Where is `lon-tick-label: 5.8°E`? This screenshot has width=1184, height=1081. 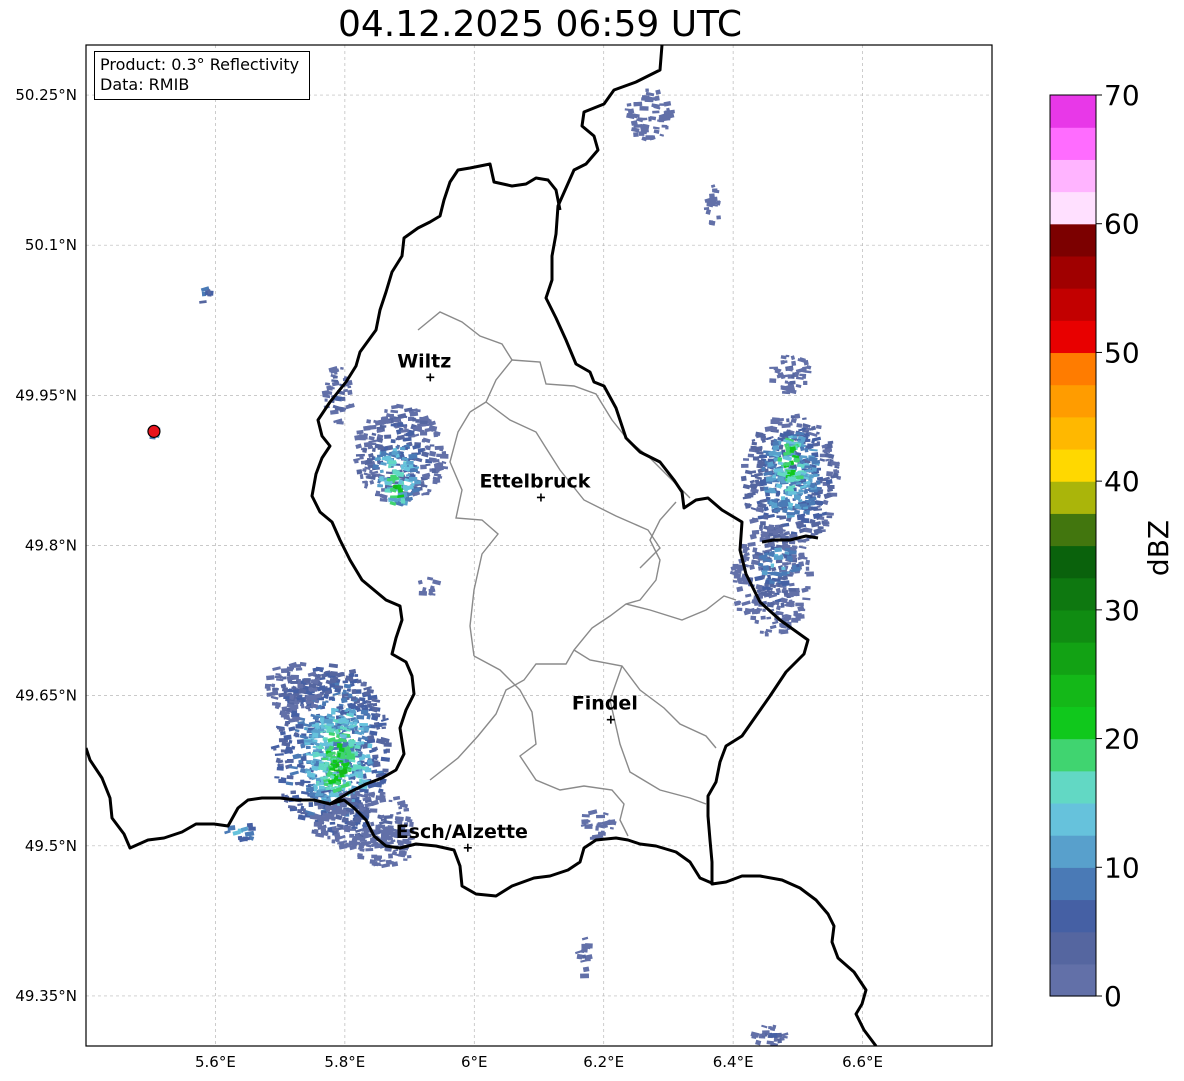
lon-tick-label: 5.8°E is located at coordinates (344, 1062).